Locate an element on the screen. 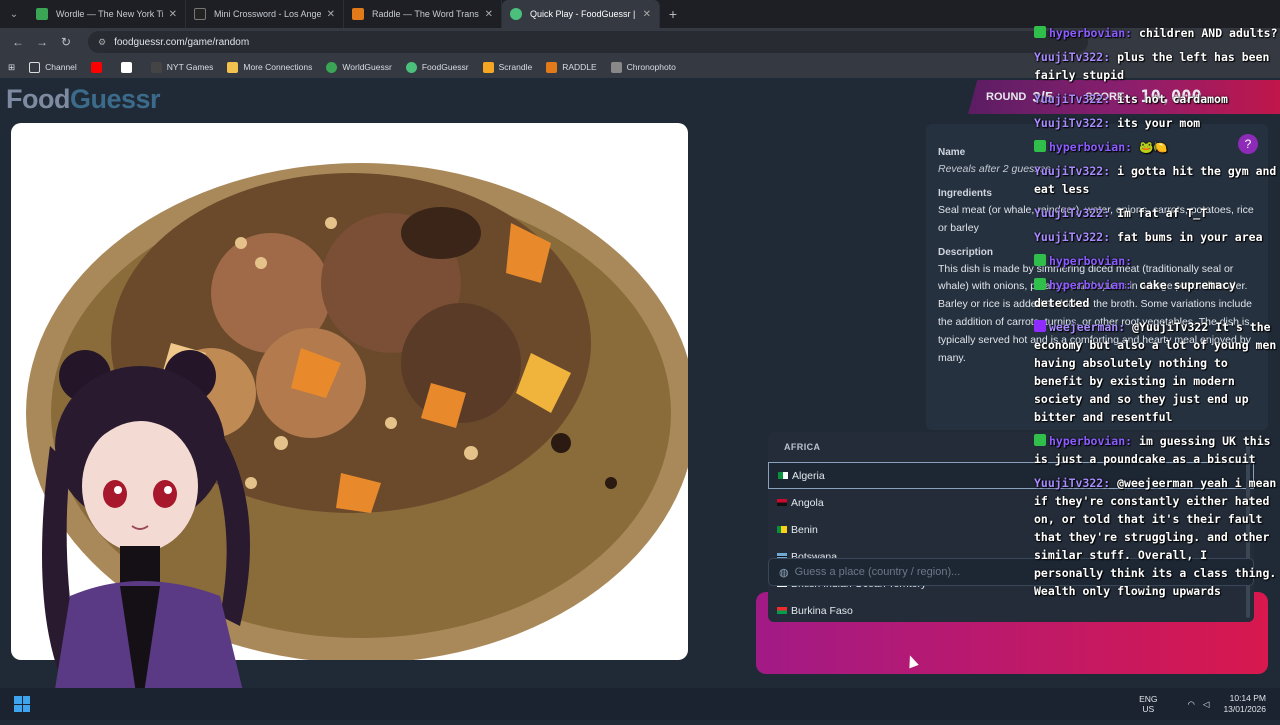 This screenshot has height=725, width=1280. apps-icon: ⊞ is located at coordinates (11, 67).